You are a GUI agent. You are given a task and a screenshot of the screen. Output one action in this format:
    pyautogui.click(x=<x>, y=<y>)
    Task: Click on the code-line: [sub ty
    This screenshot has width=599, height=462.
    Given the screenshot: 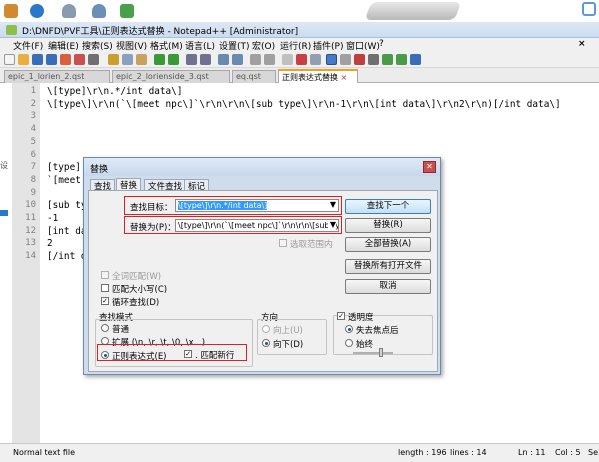 What is the action you would take?
    pyautogui.click(x=67, y=205)
    